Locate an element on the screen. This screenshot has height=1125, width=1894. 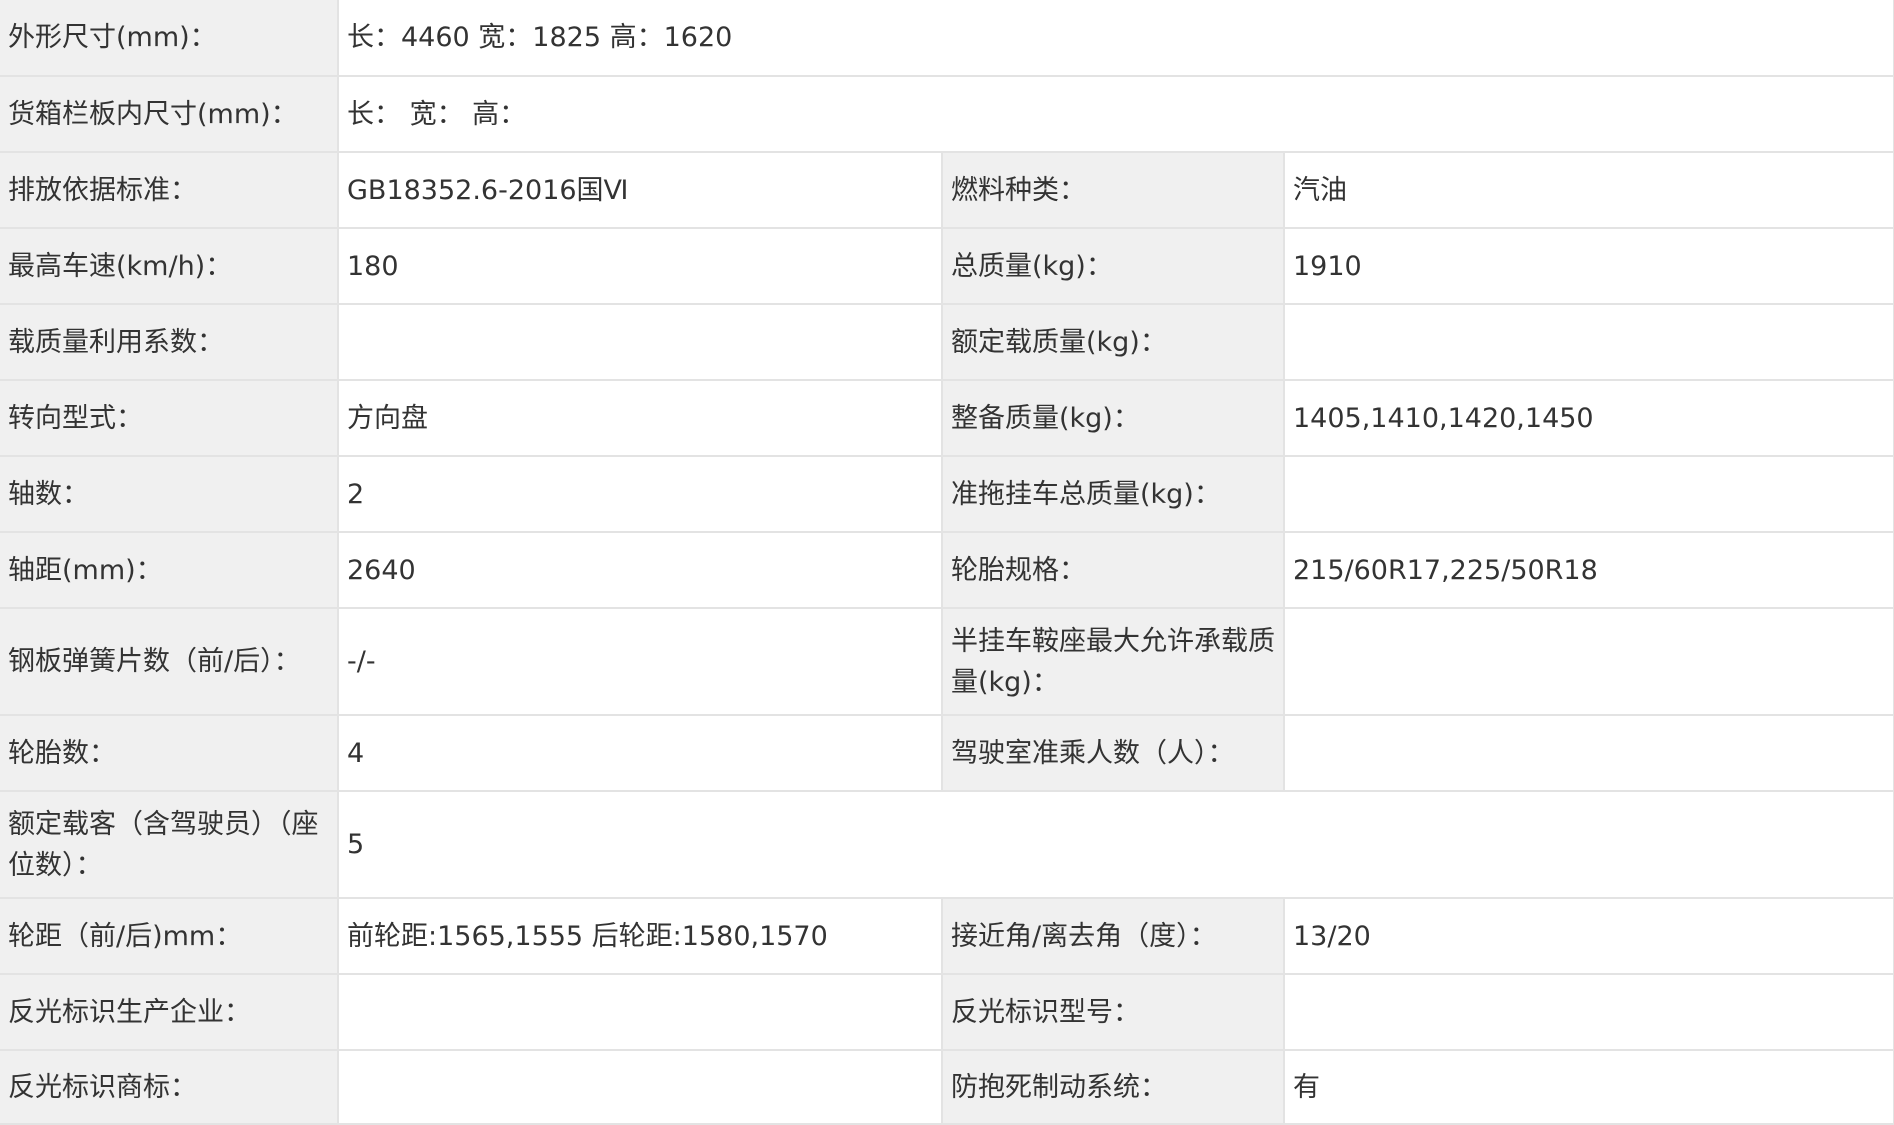
spec-row: 反光标识生产企业： 反光标识型号： is located at coordinates (947, 1012).